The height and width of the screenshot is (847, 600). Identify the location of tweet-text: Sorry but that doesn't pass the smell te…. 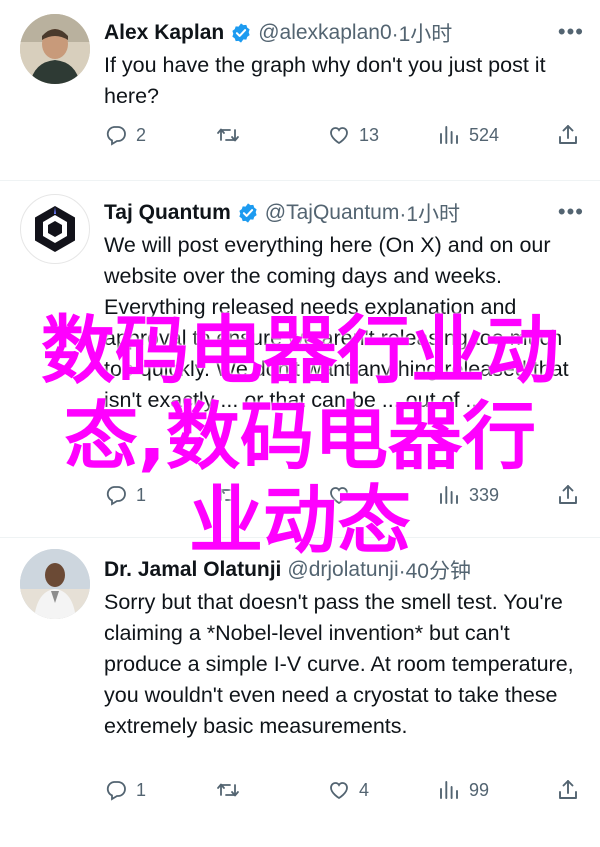
(339, 664).